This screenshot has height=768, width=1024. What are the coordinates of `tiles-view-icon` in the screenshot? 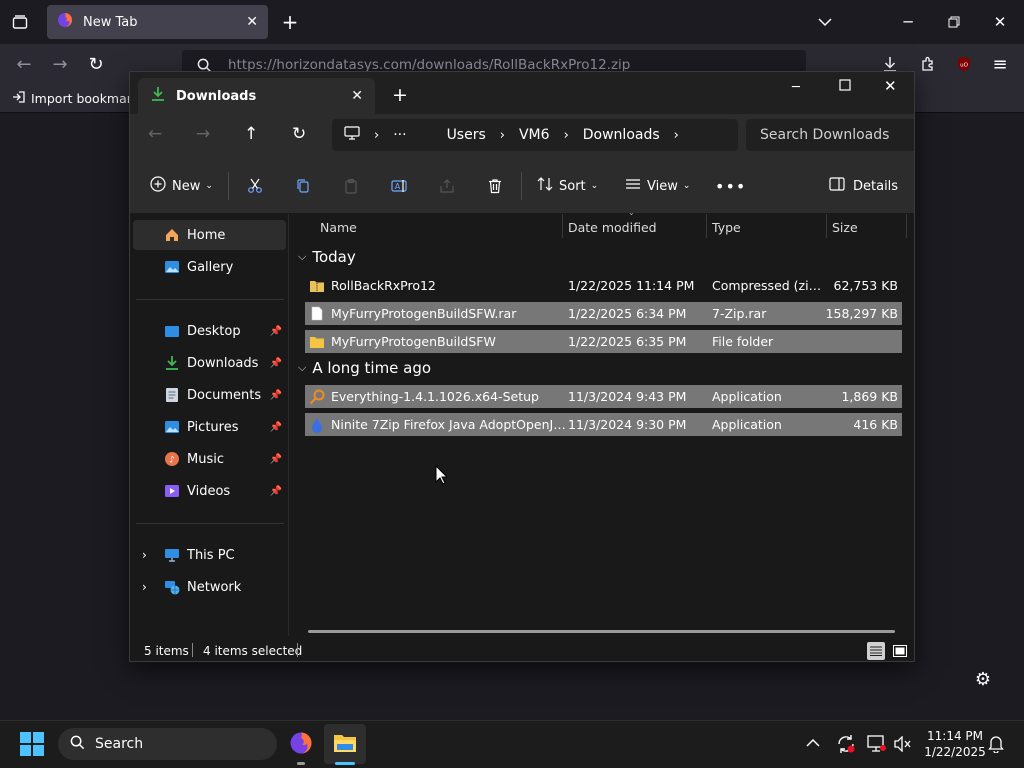 It's located at (900, 651).